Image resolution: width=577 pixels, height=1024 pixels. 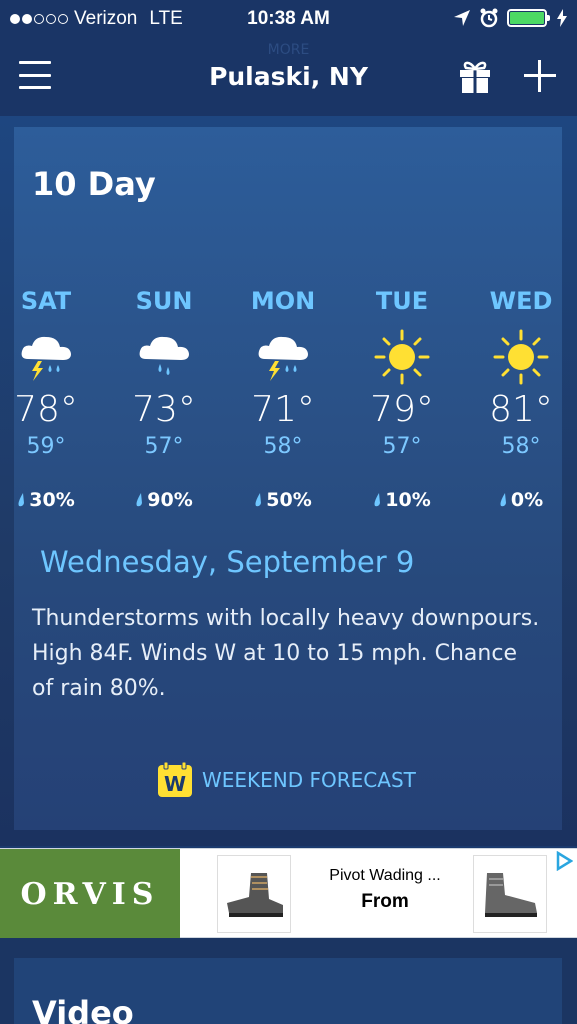 I want to click on charging-bolt-icon, so click(x=562, y=18).